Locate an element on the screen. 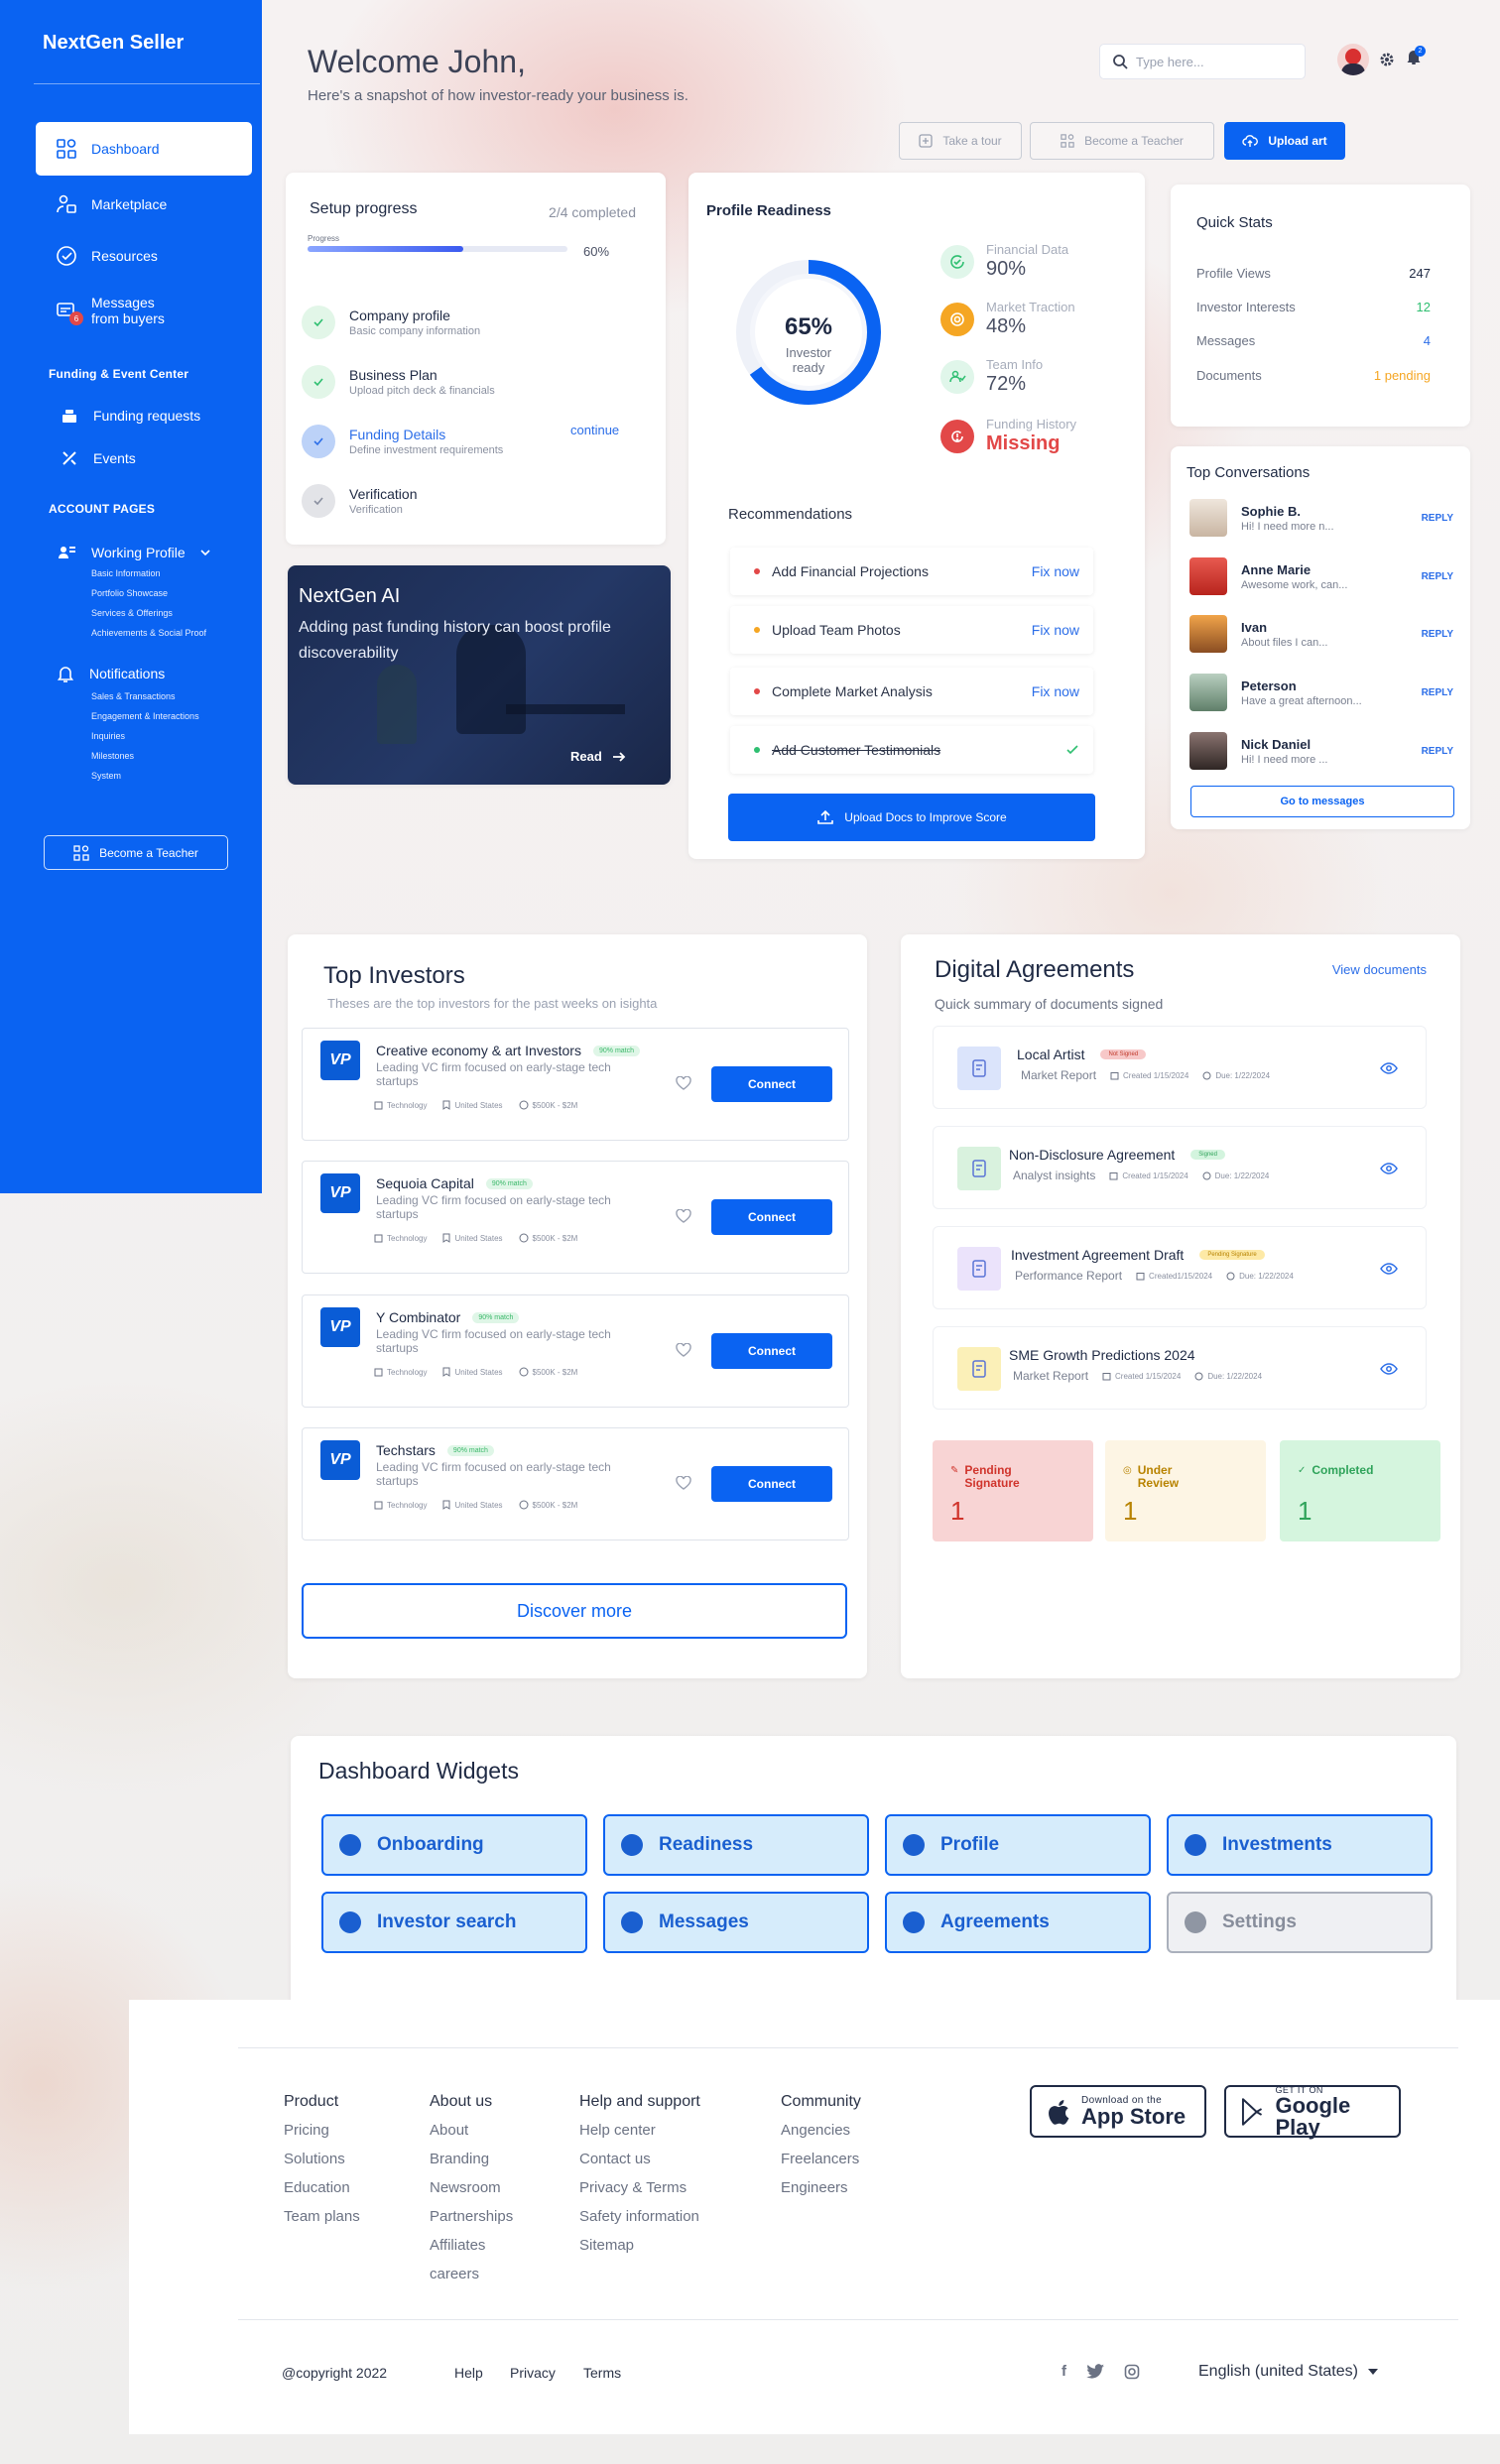 The height and width of the screenshot is (2464, 1500). footer-link: Engineers is located at coordinates (821, 2187).